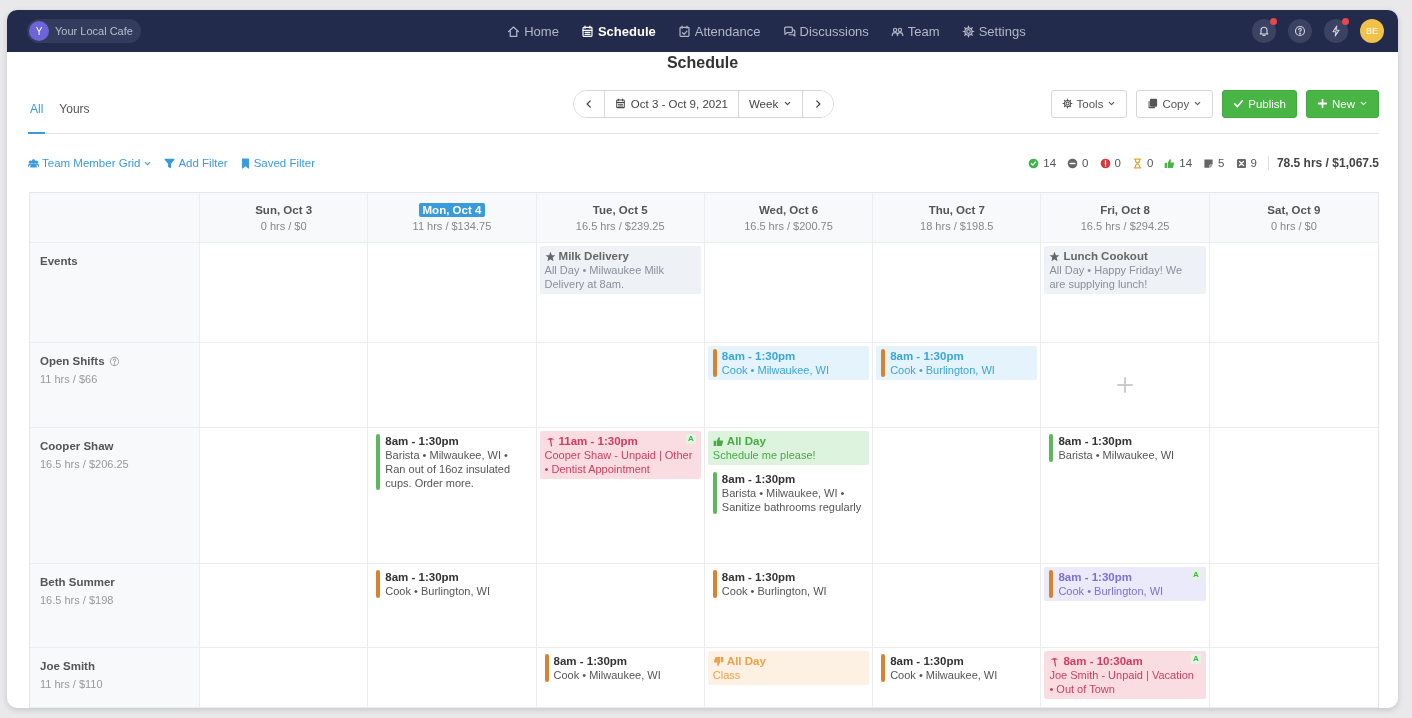  Describe the element at coordinates (1137, 163) in the screenshot. I see `hourglass-icon` at that location.